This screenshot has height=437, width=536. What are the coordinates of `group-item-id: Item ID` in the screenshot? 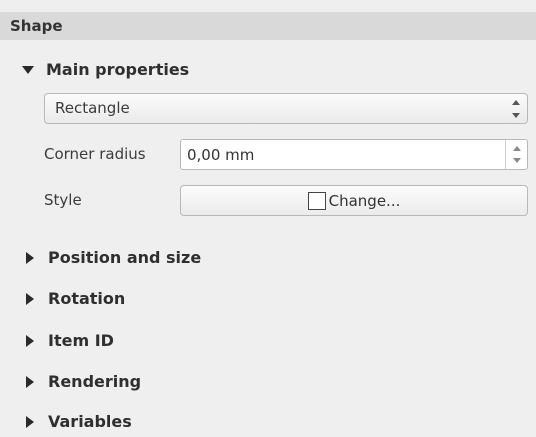 It's located at (68, 340).